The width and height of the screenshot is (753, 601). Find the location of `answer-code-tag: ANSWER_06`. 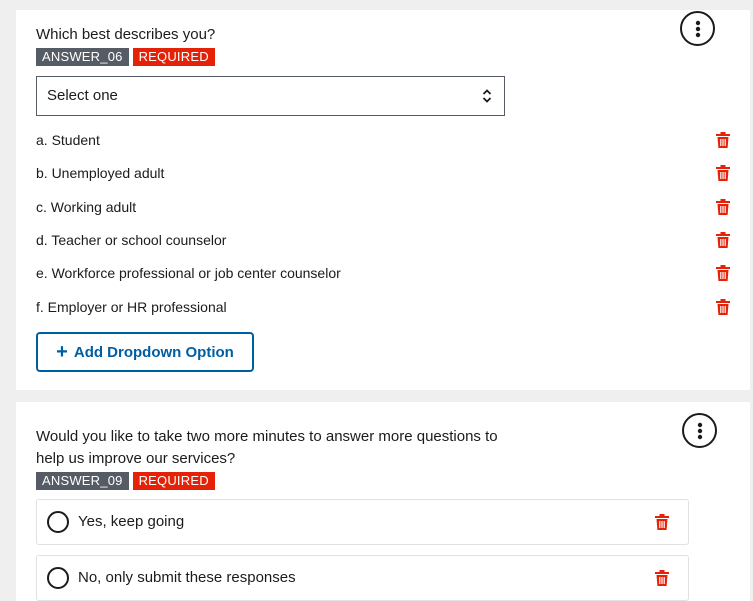

answer-code-tag: ANSWER_06 is located at coordinates (82, 57).